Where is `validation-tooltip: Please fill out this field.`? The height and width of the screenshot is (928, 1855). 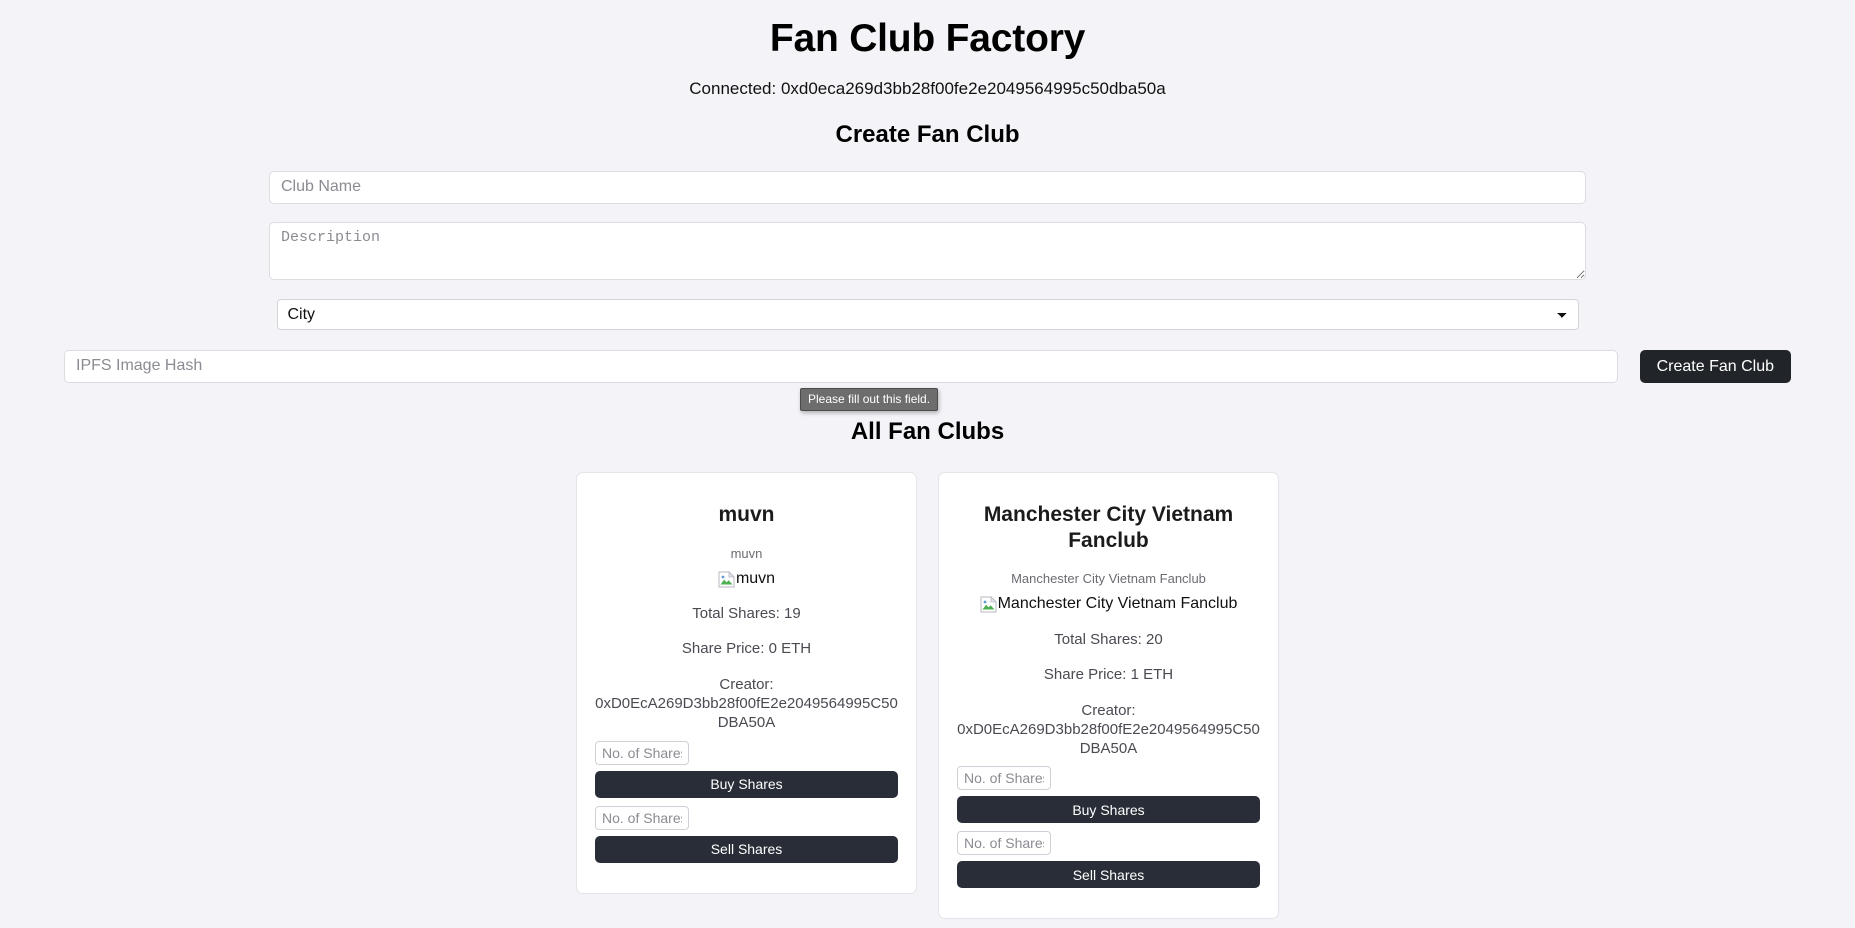 validation-tooltip: Please fill out this field. is located at coordinates (869, 399).